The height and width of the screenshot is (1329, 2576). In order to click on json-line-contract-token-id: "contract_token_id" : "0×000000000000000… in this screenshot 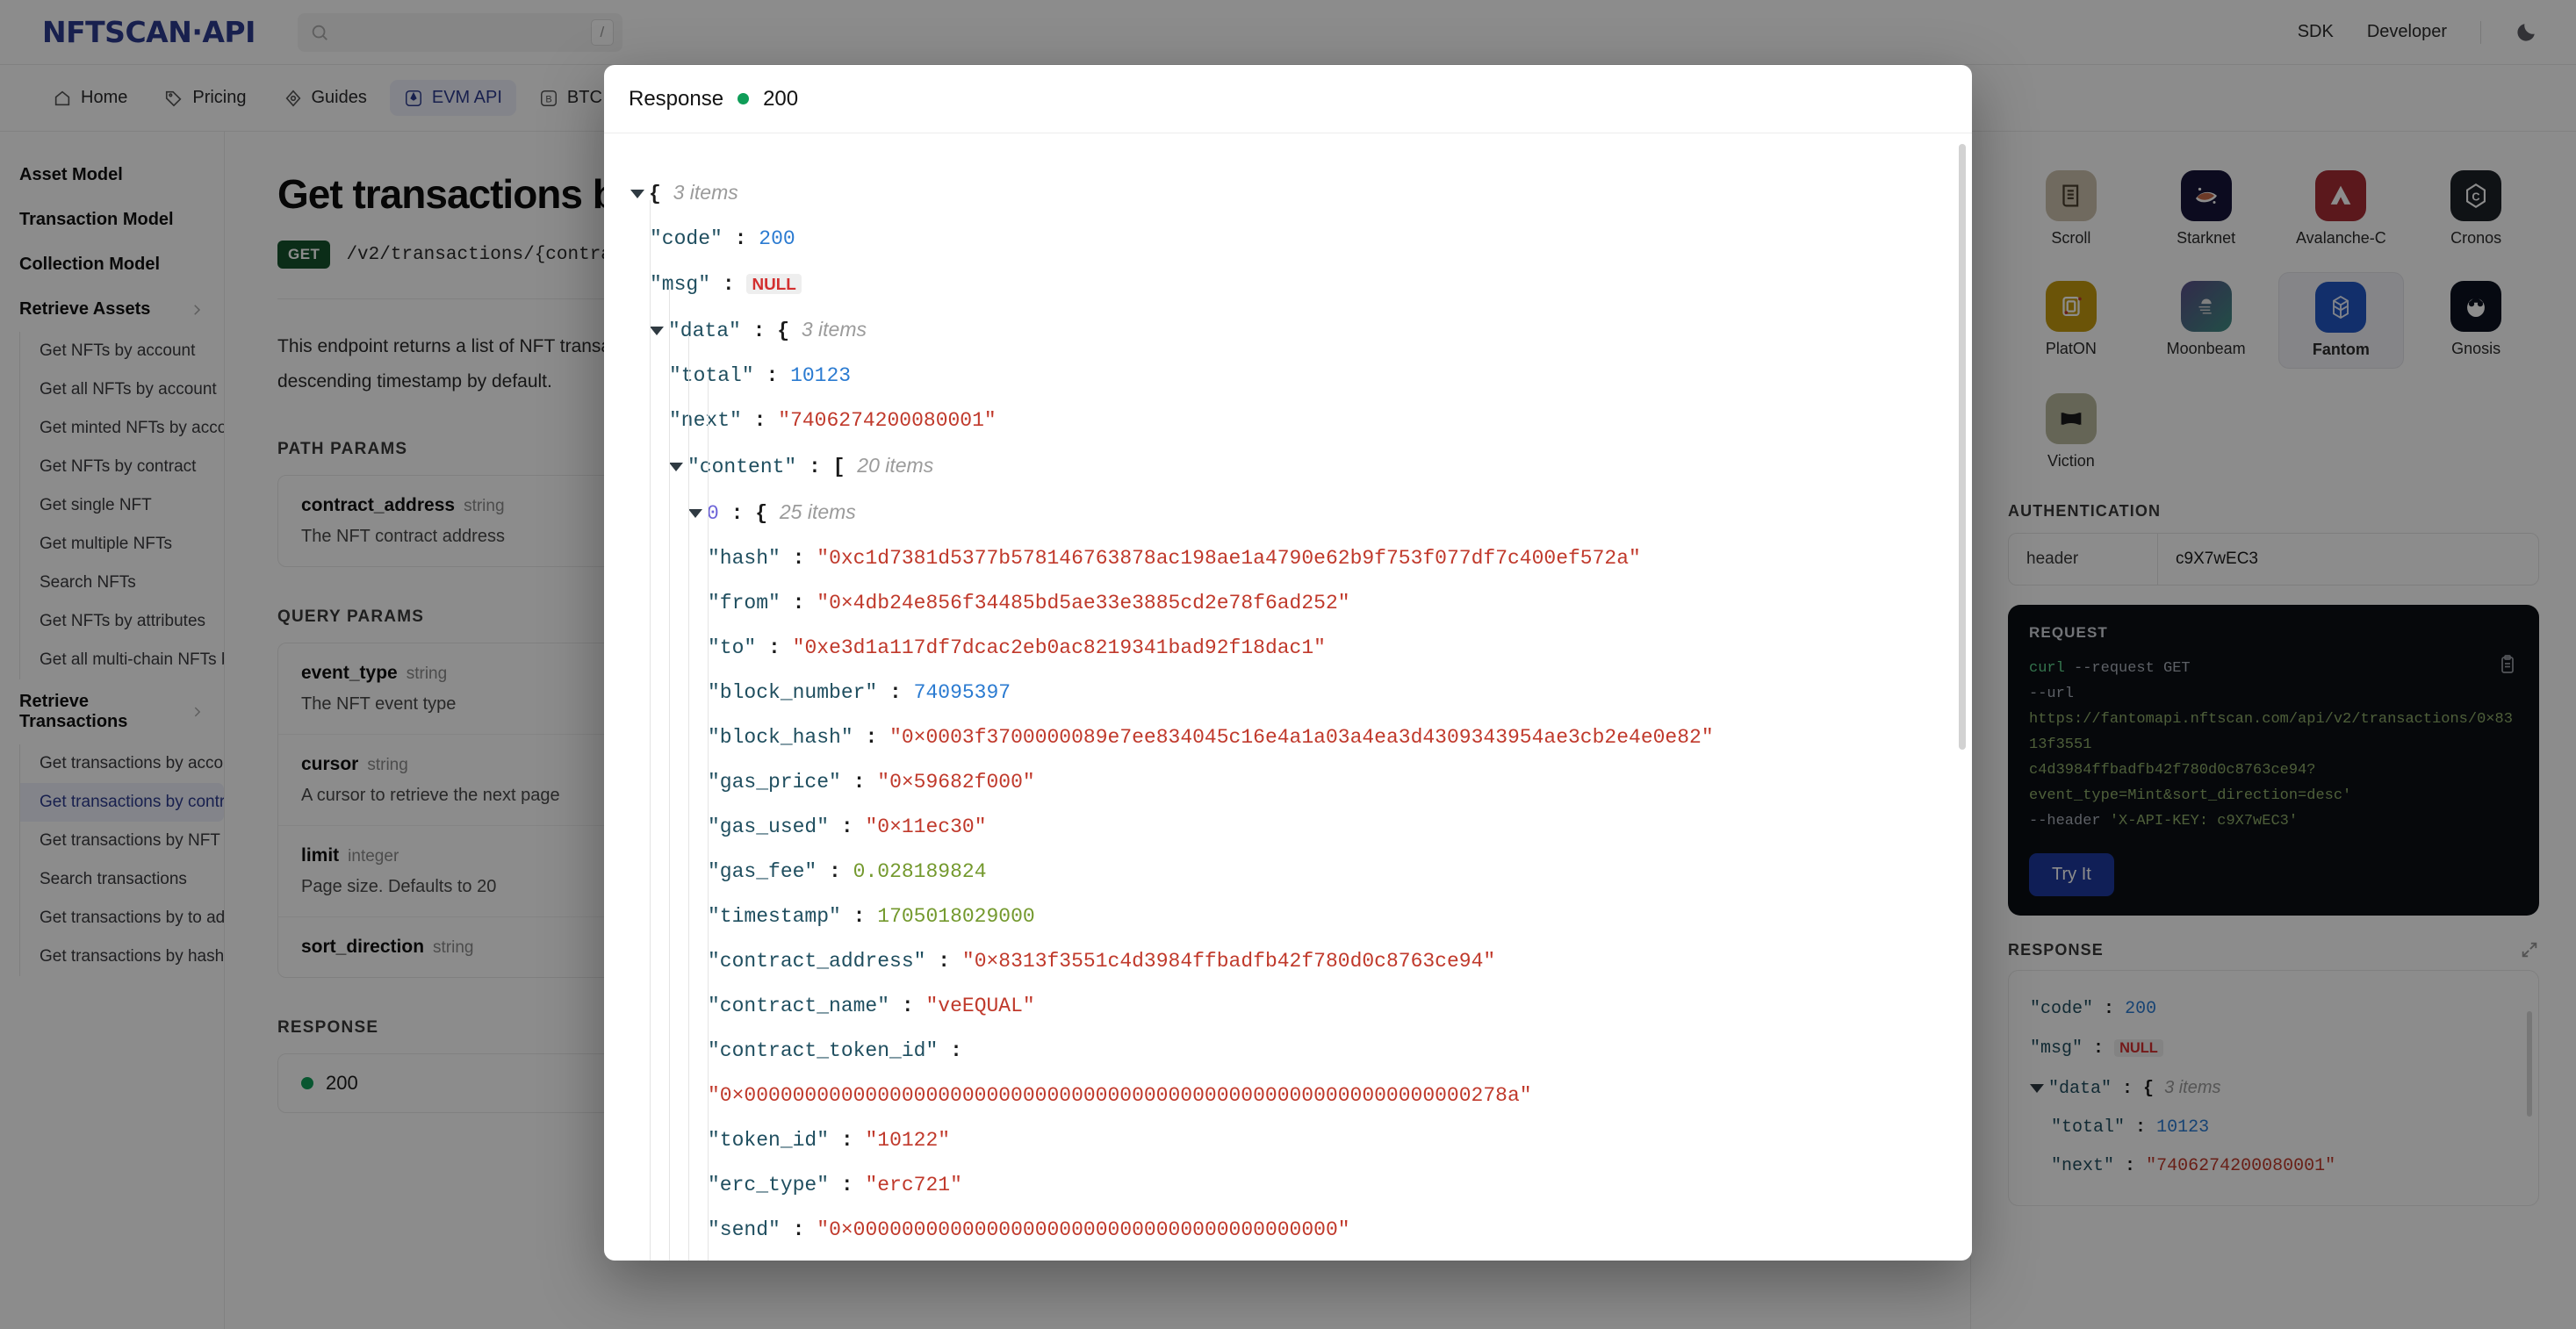, I will do `click(1120, 1073)`.